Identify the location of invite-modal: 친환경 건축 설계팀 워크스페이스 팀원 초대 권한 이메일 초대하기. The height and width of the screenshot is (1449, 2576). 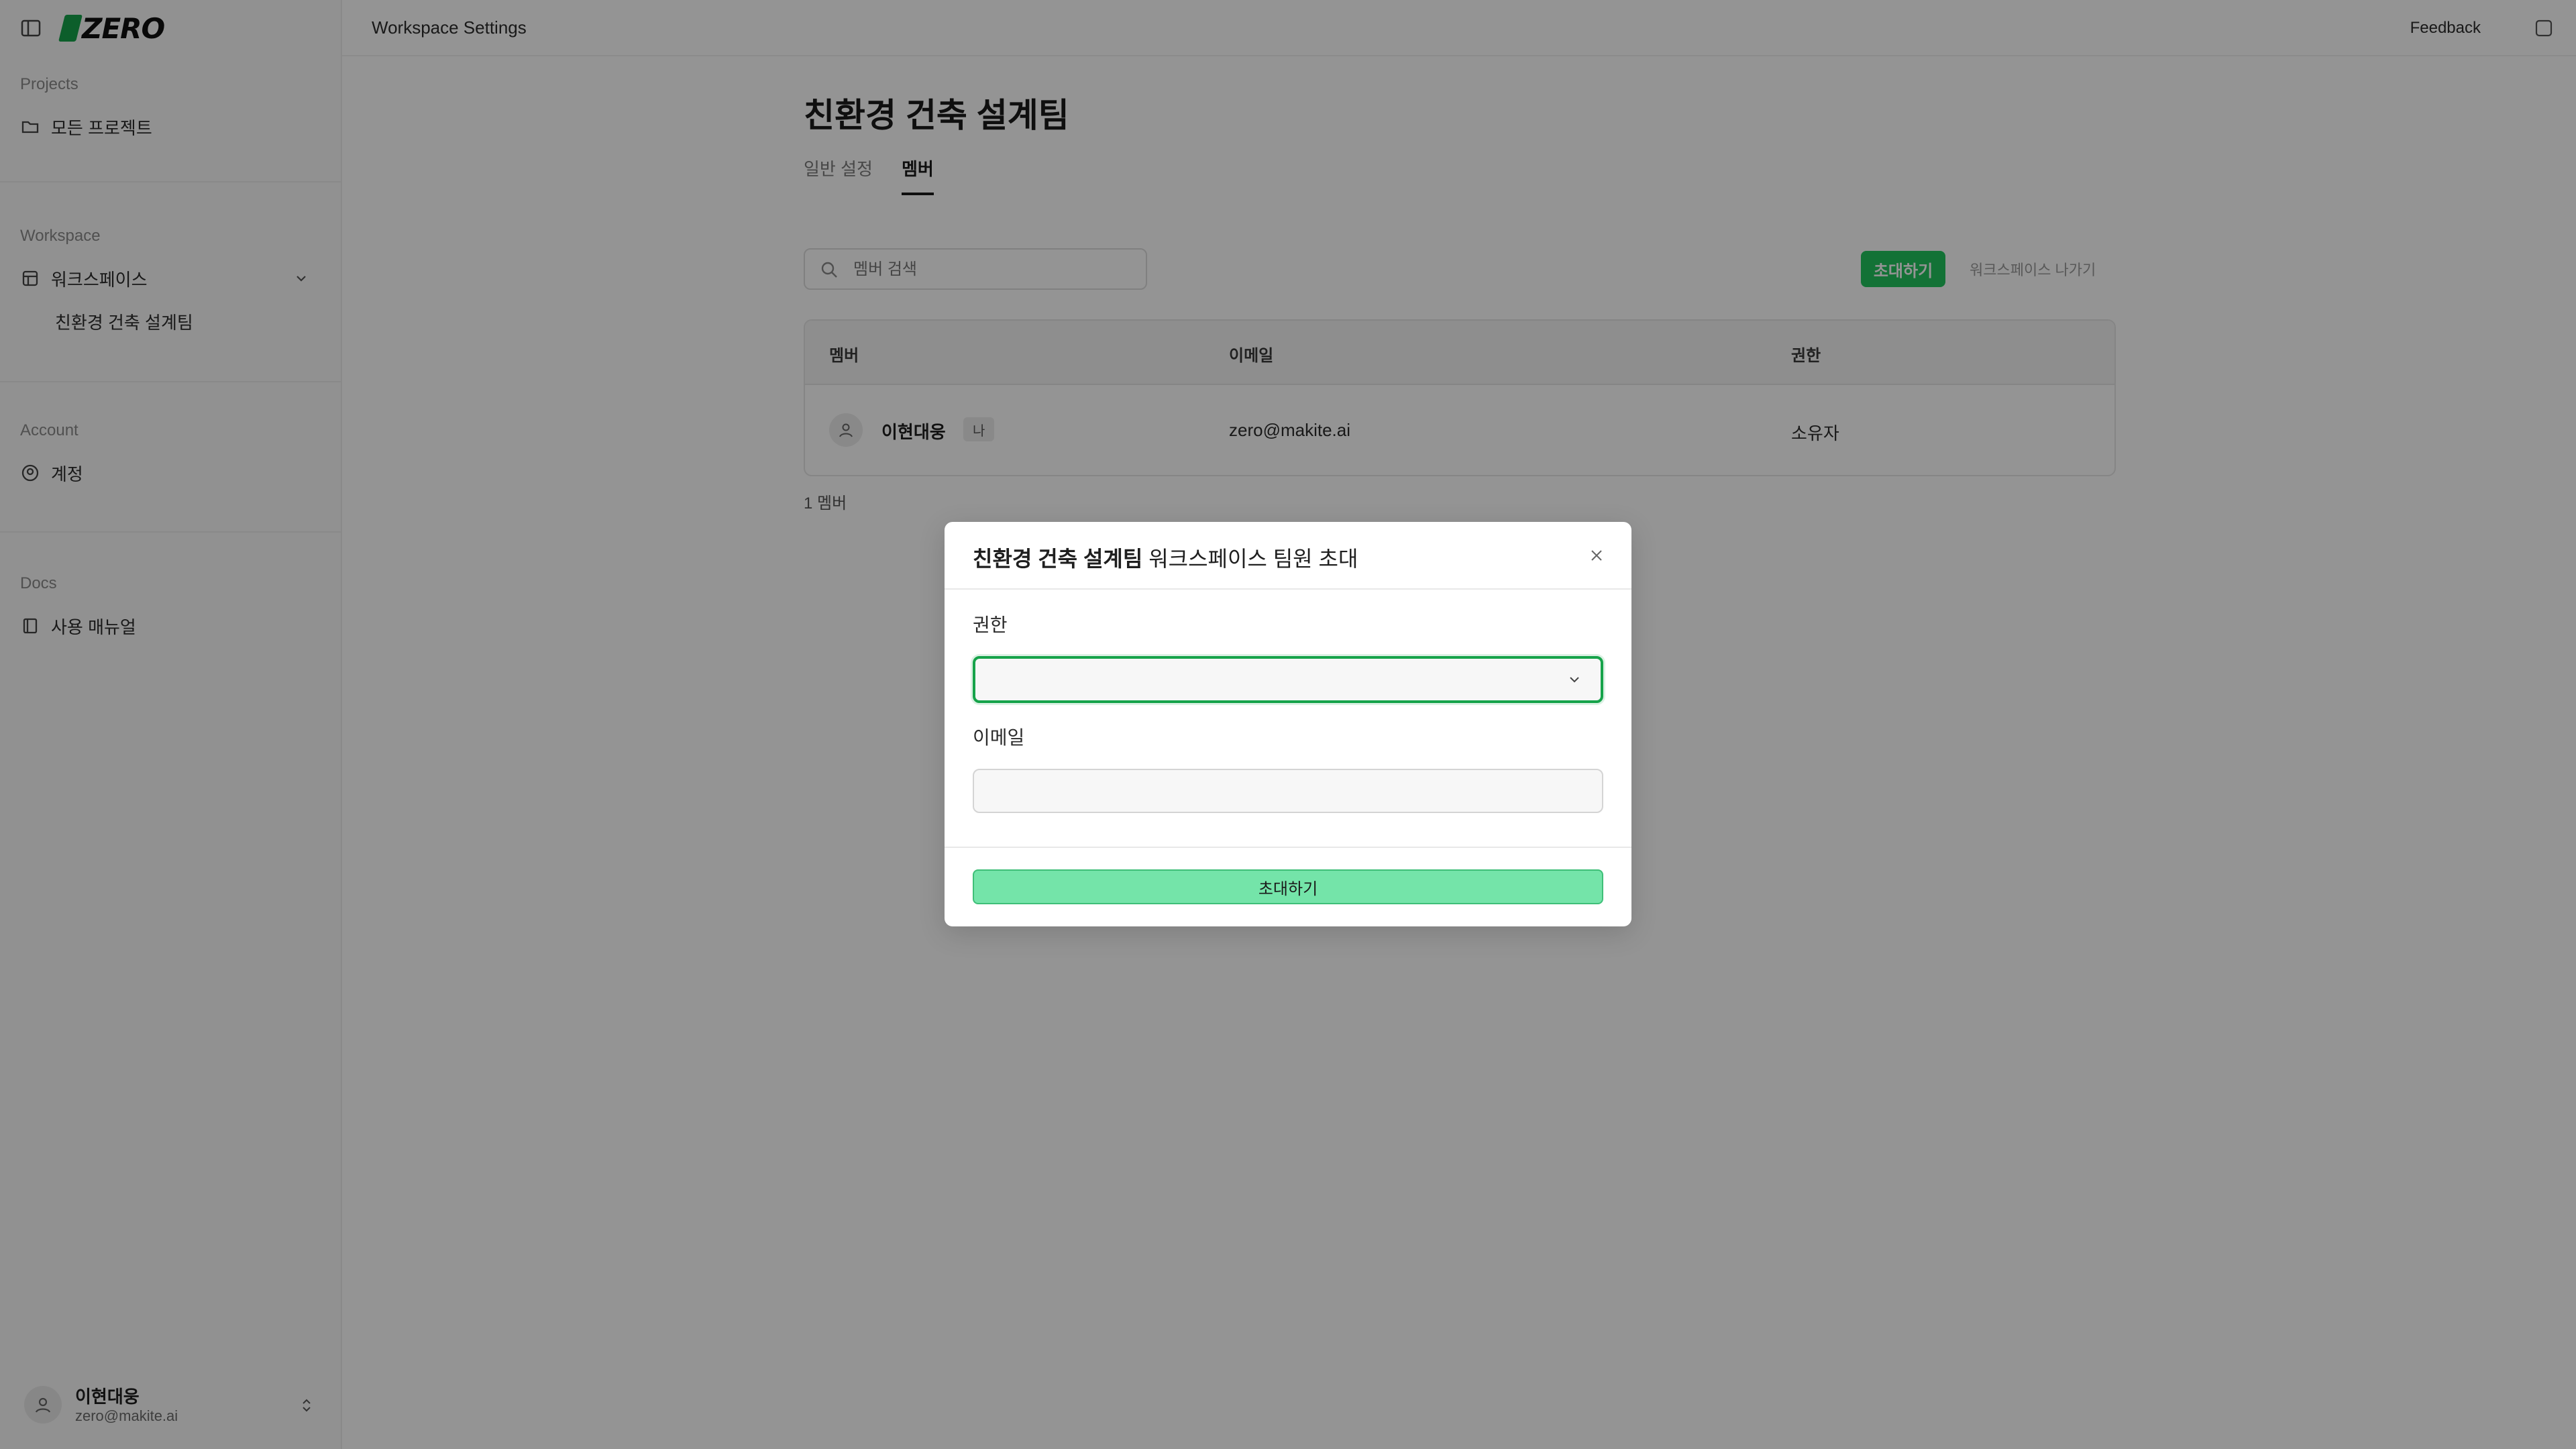
(1288, 724).